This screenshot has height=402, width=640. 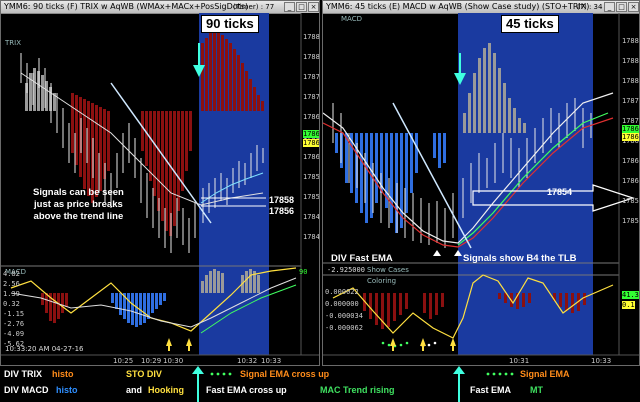 What do you see at coordinates (254, 7) in the screenshot?
I see `left-timer: (Timer) : 77` at bounding box center [254, 7].